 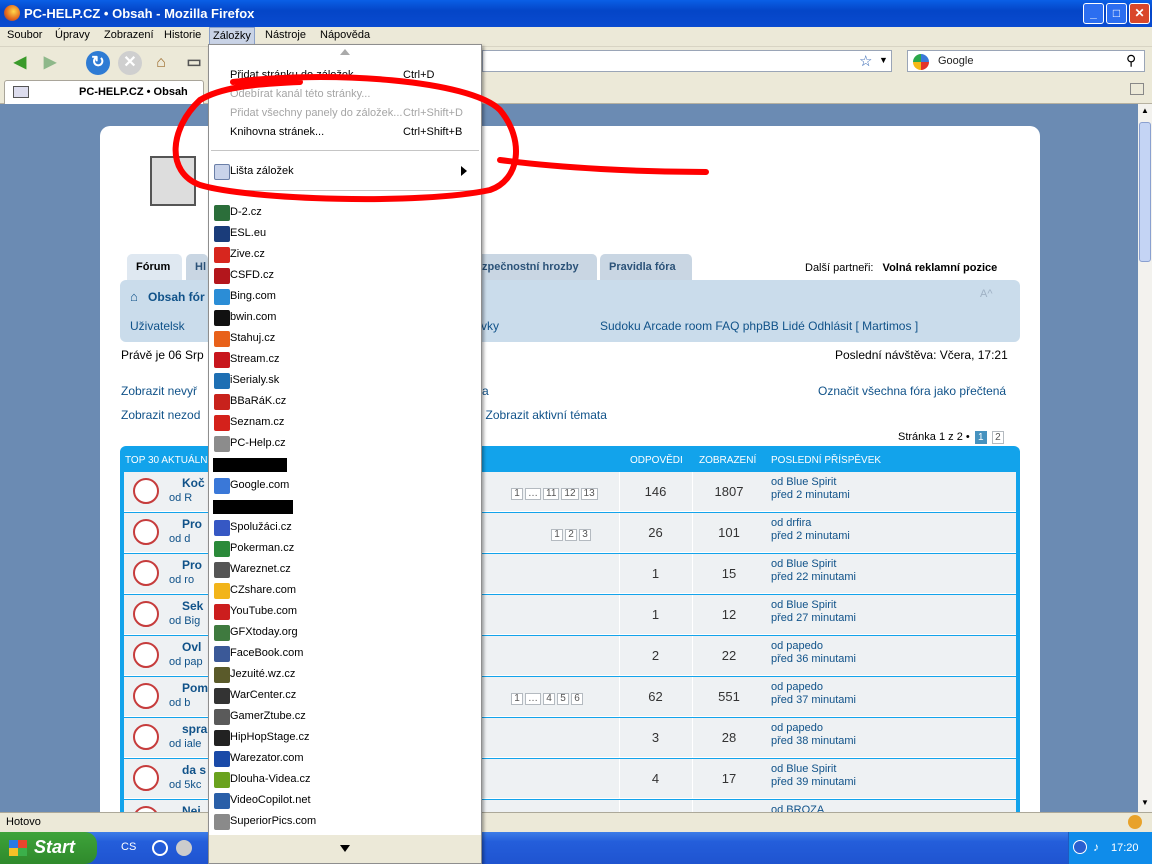 I want to click on bookmark-item: GFXtoday.org, so click(x=345, y=632).